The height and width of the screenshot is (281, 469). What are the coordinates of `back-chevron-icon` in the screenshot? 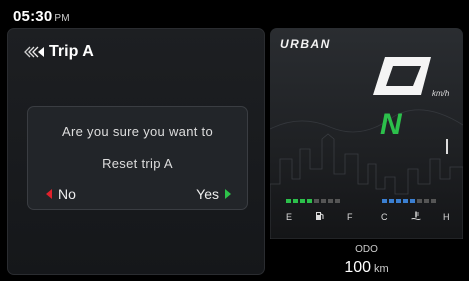 It's located at (35, 52).